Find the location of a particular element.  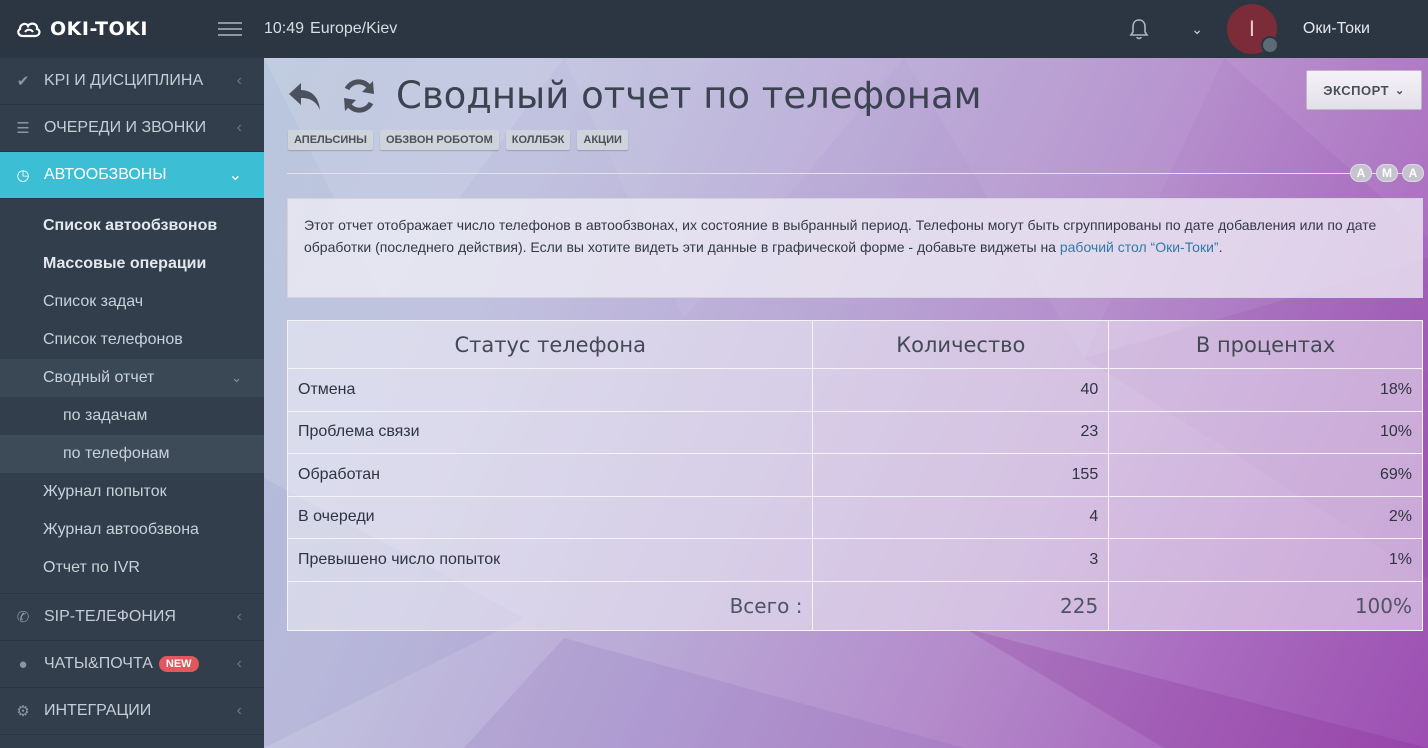

divider is located at coordinates (854, 173).